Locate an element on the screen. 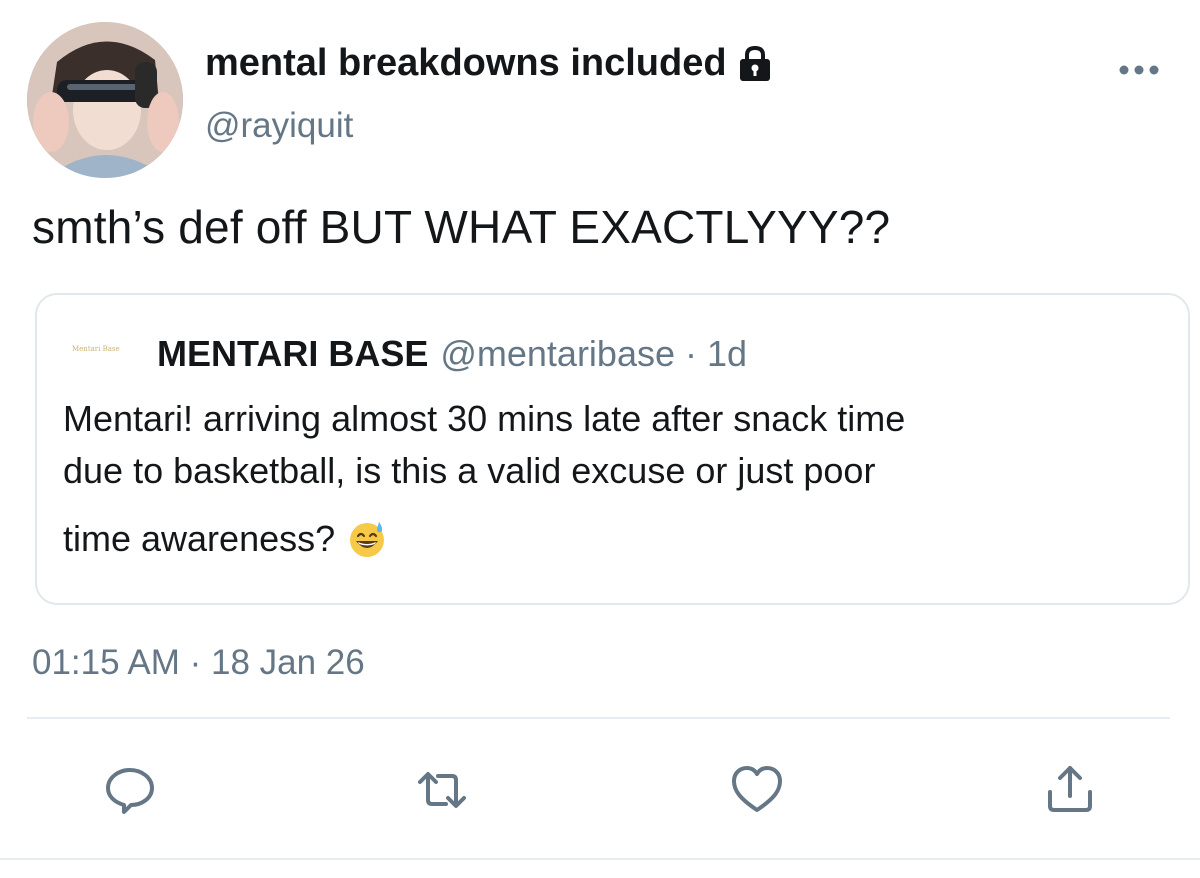 This screenshot has height=878, width=1200. quoted-tweet-header: MENTARI BASE @mentaribase · 1d is located at coordinates (452, 354).